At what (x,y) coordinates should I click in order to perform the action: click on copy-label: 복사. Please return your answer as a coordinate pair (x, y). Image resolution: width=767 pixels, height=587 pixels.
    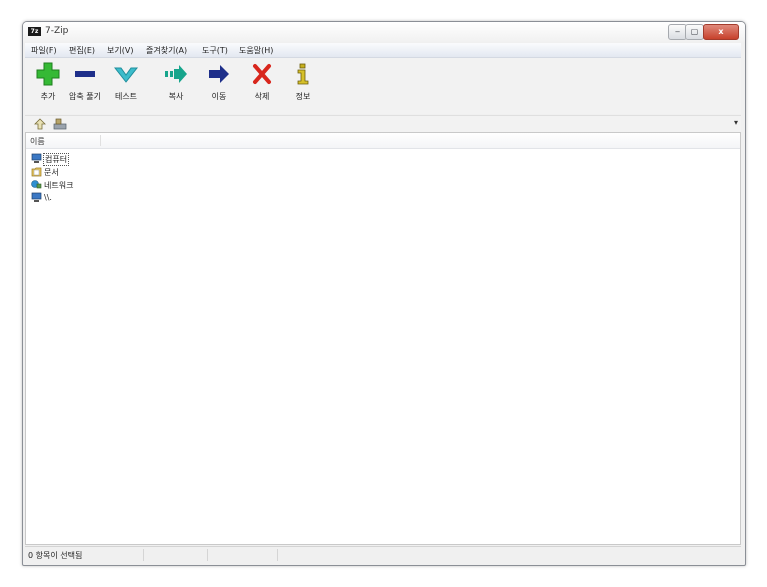
    Looking at the image, I should click on (176, 96).